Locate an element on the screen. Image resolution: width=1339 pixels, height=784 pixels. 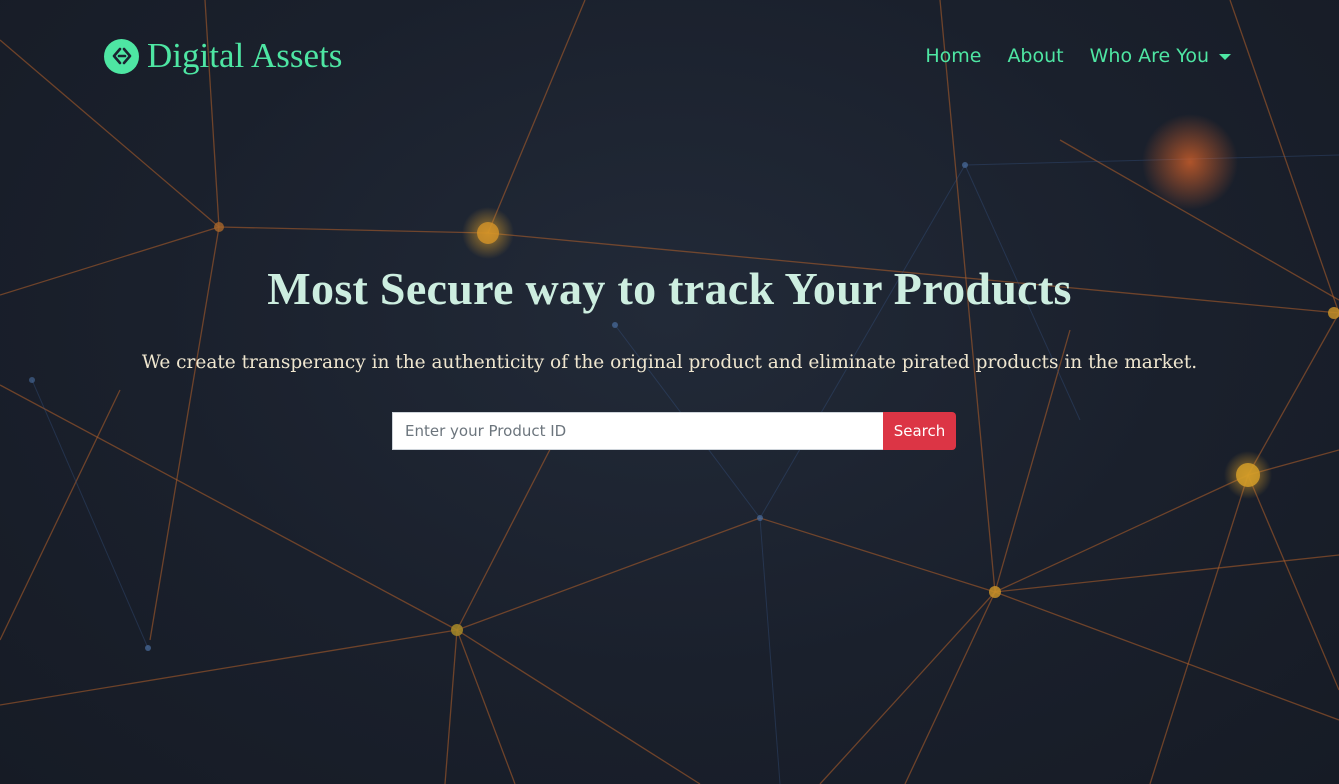
caret-down-icon is located at coordinates (1225, 57).